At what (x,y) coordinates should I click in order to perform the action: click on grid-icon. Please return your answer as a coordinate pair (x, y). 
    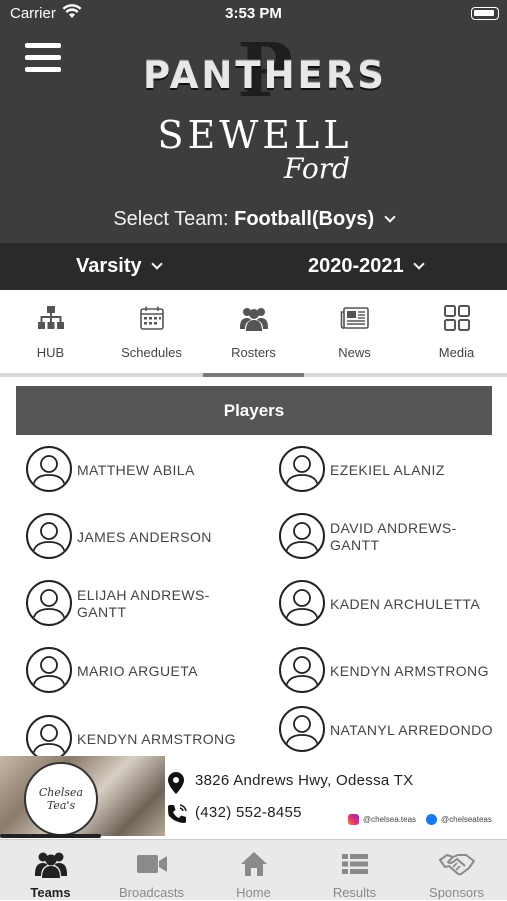
    Looking at the image, I should click on (456, 318).